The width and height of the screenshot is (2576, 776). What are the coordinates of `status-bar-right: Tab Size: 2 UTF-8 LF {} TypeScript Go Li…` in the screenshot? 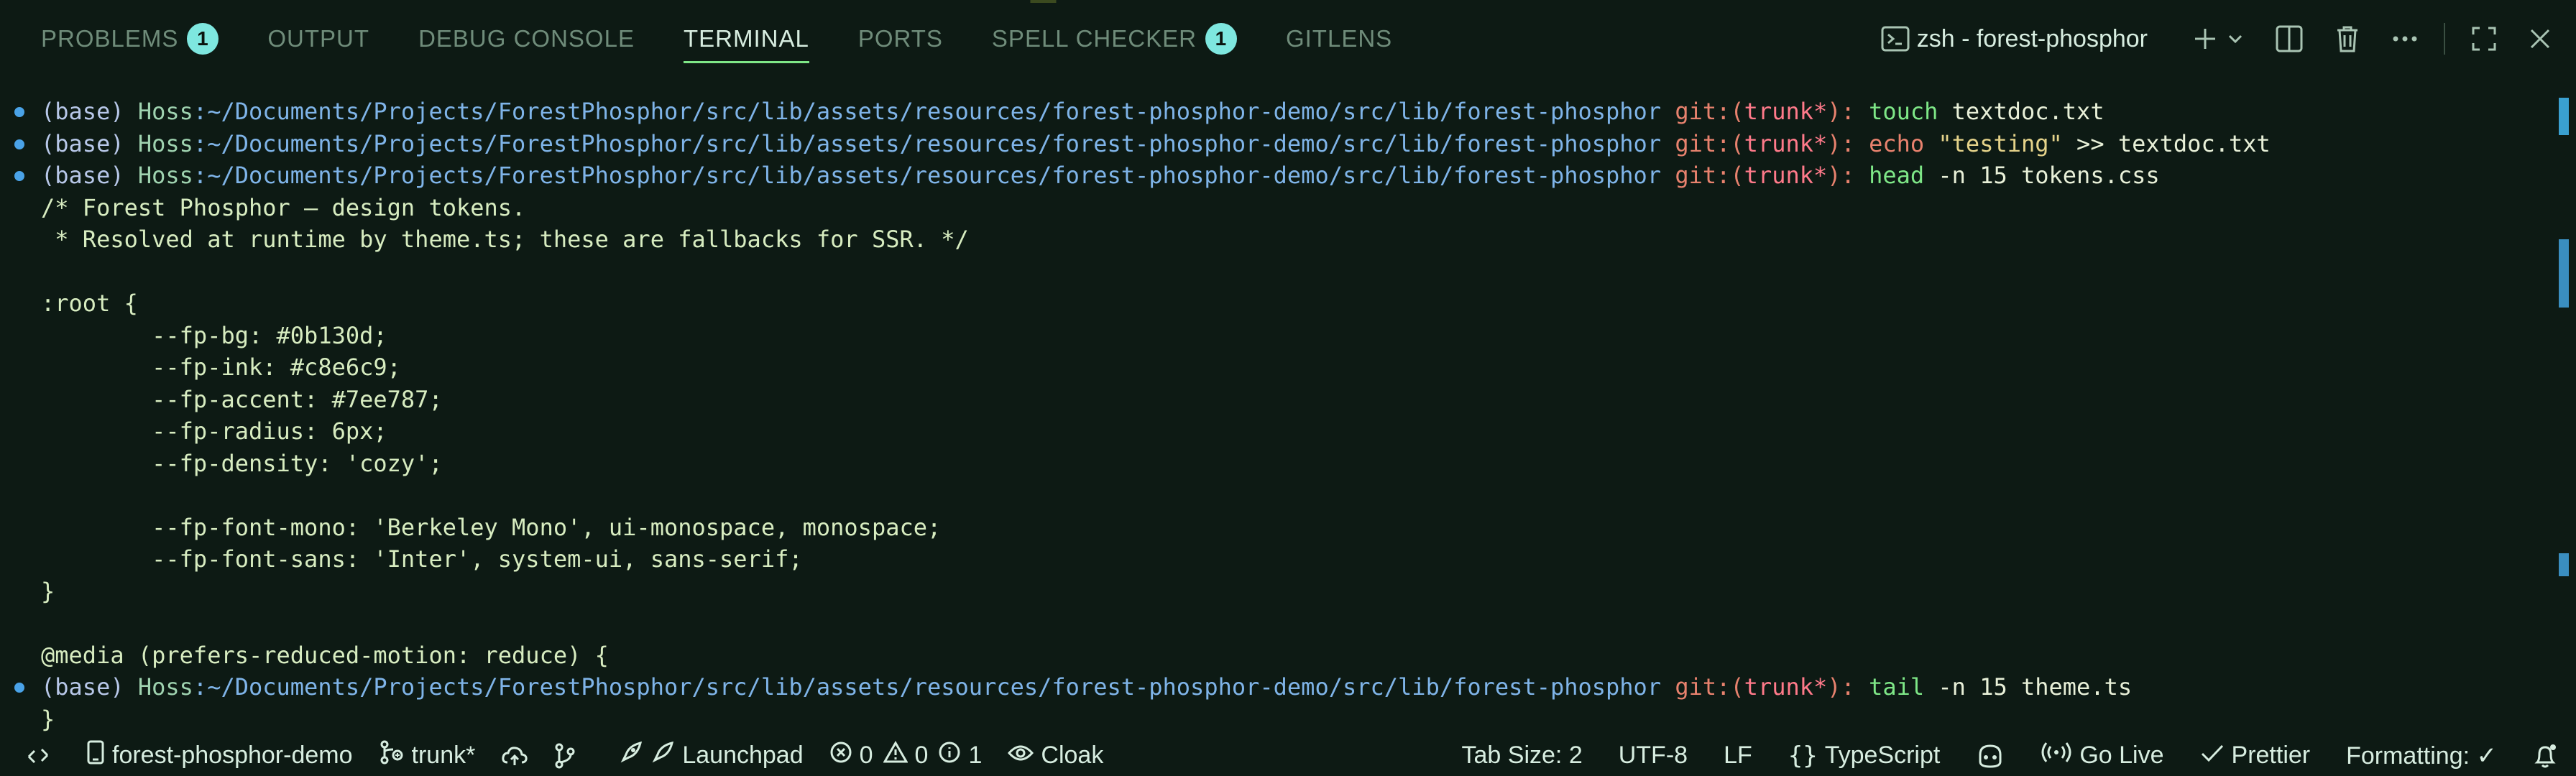 It's located at (1998, 755).